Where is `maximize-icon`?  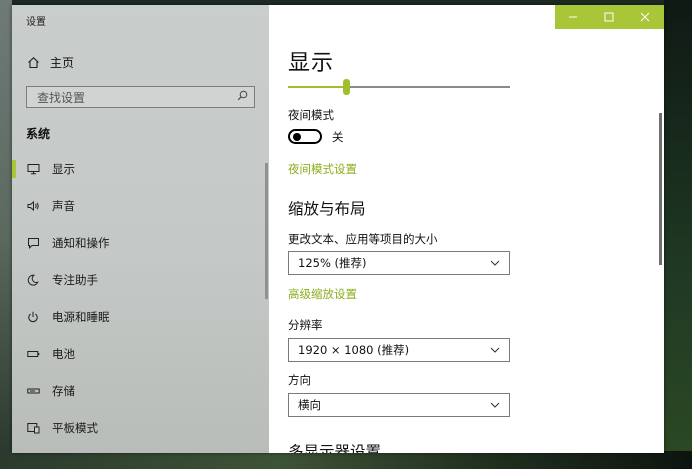 maximize-icon is located at coordinates (609, 17).